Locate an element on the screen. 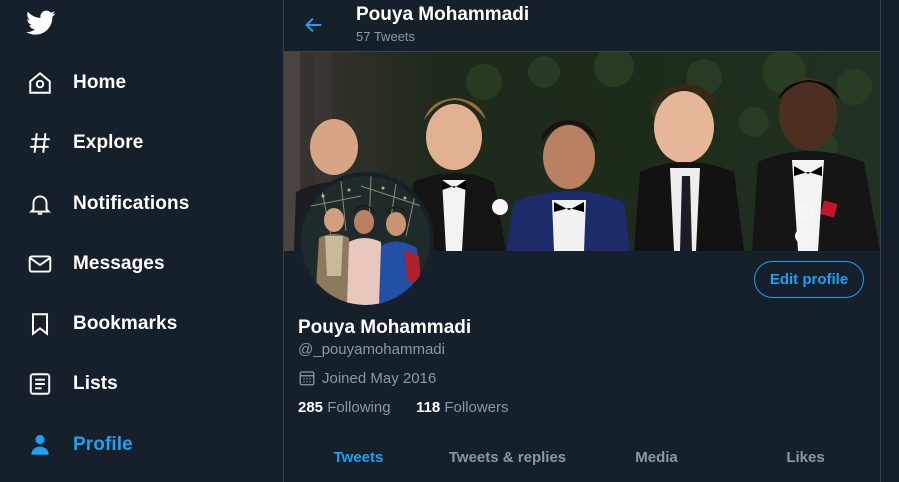 The image size is (899, 482). envelope-icon is located at coordinates (40, 264).